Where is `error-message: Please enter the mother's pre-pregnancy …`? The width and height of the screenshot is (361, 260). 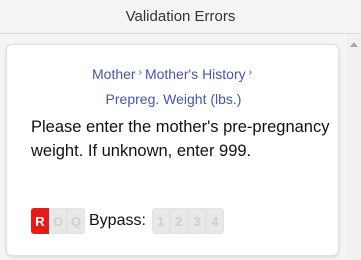
error-message: Please enter the mother's pre-pregnancy … is located at coordinates (180, 139).